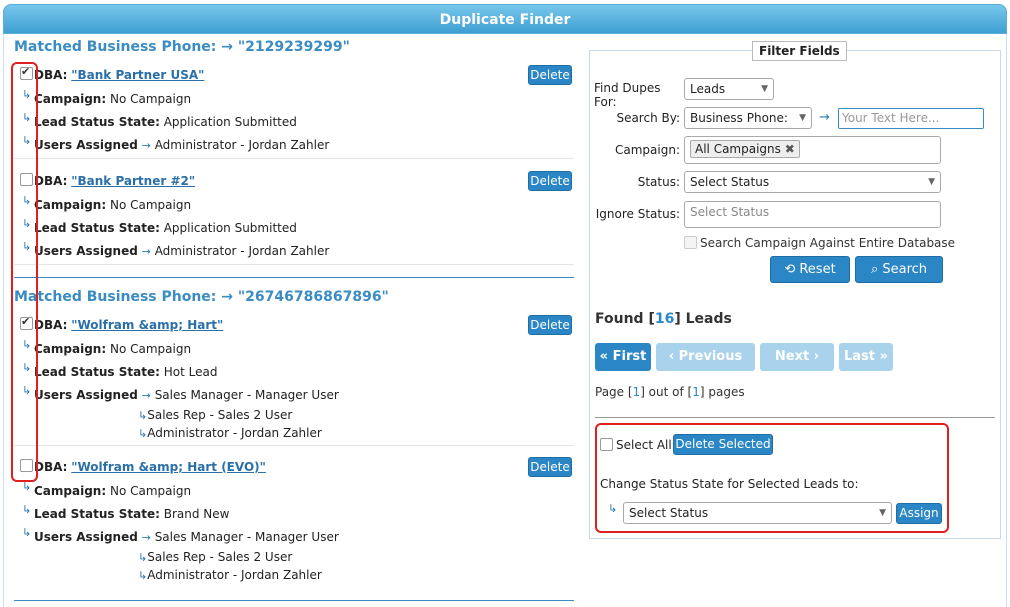 This screenshot has width=1010, height=607. Describe the element at coordinates (812, 182) in the screenshot. I see `status-select: Select Status ▼` at that location.